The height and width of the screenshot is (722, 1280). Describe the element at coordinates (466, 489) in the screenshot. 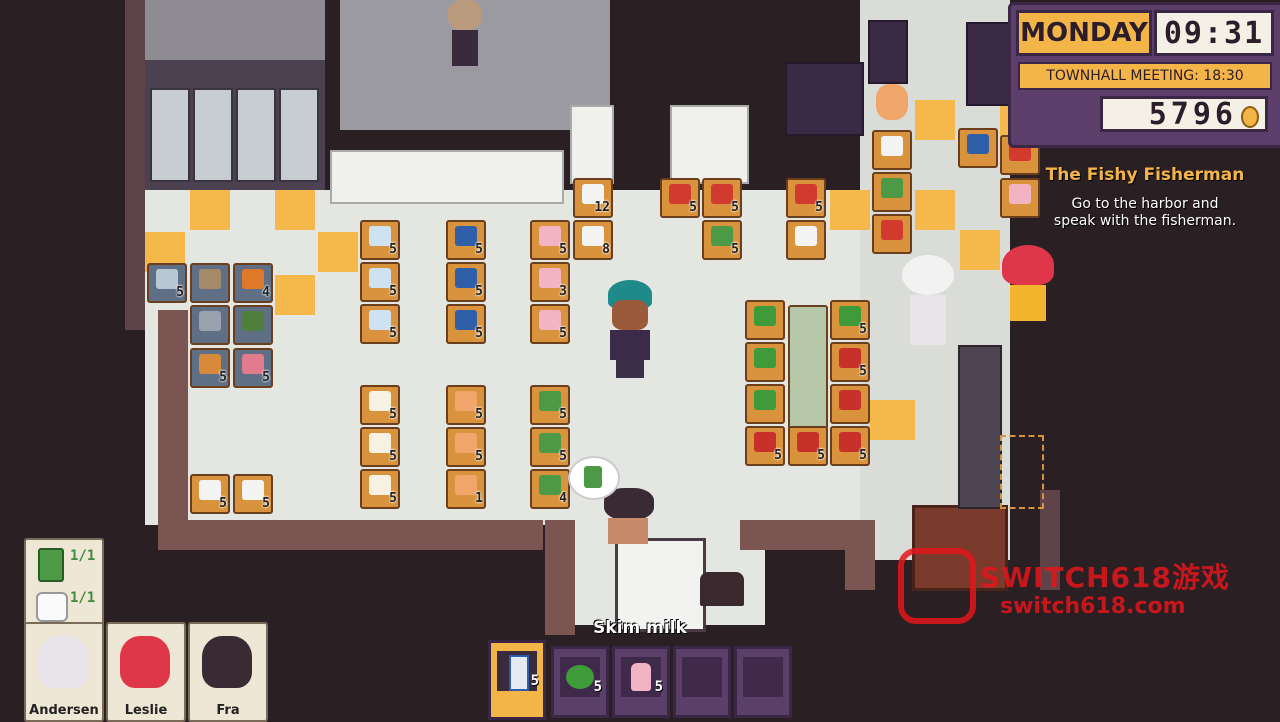

I see `shelf: 1` at that location.